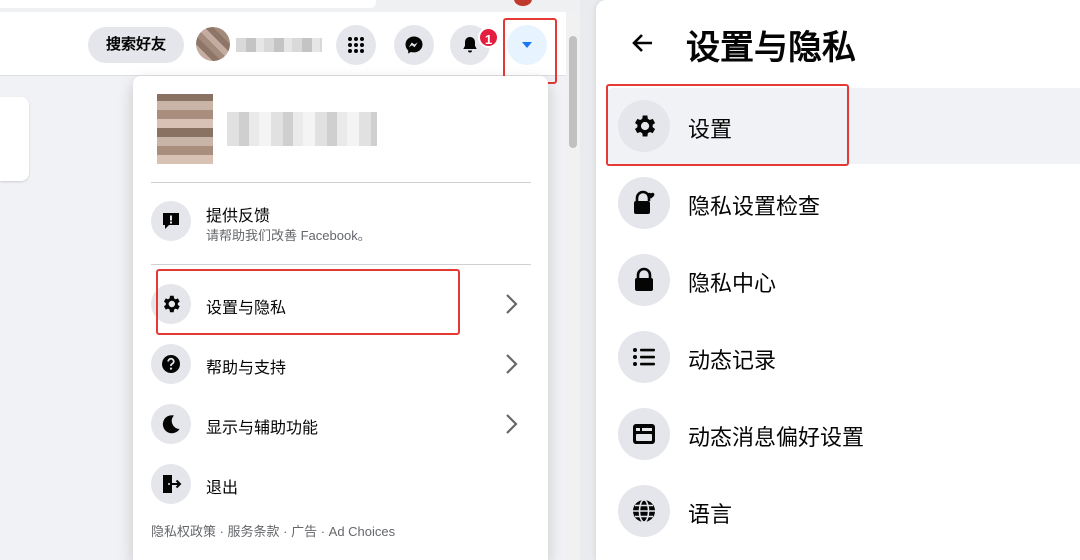 This screenshot has height=560, width=1080. What do you see at coordinates (341, 364) in the screenshot?
I see `menu-item-help-support: 帮助与支持` at bounding box center [341, 364].